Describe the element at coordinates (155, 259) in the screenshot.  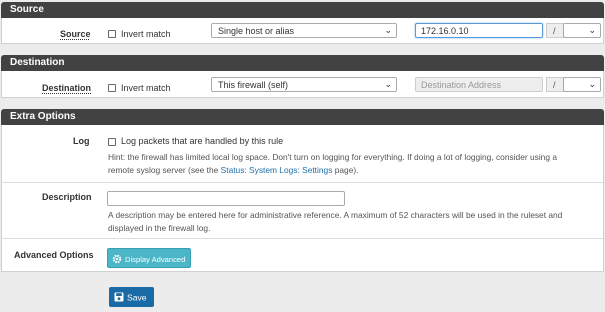
I see `display-advanced-label: Display Advanced` at that location.